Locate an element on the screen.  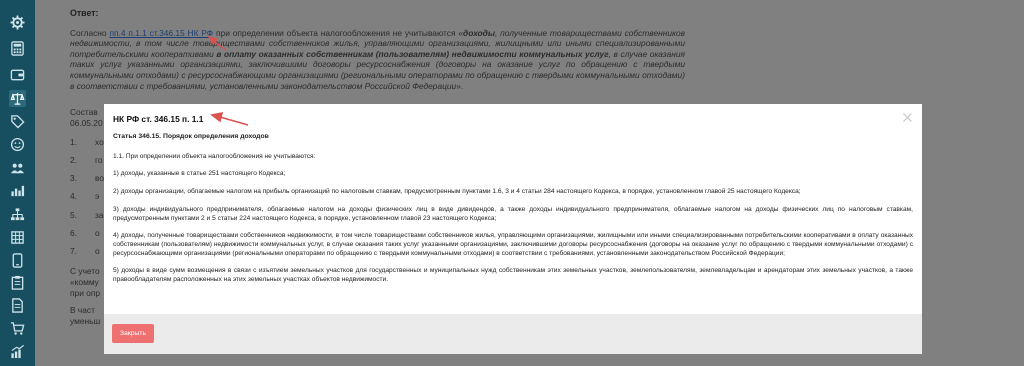
clipboard-icon is located at coordinates (17, 282).